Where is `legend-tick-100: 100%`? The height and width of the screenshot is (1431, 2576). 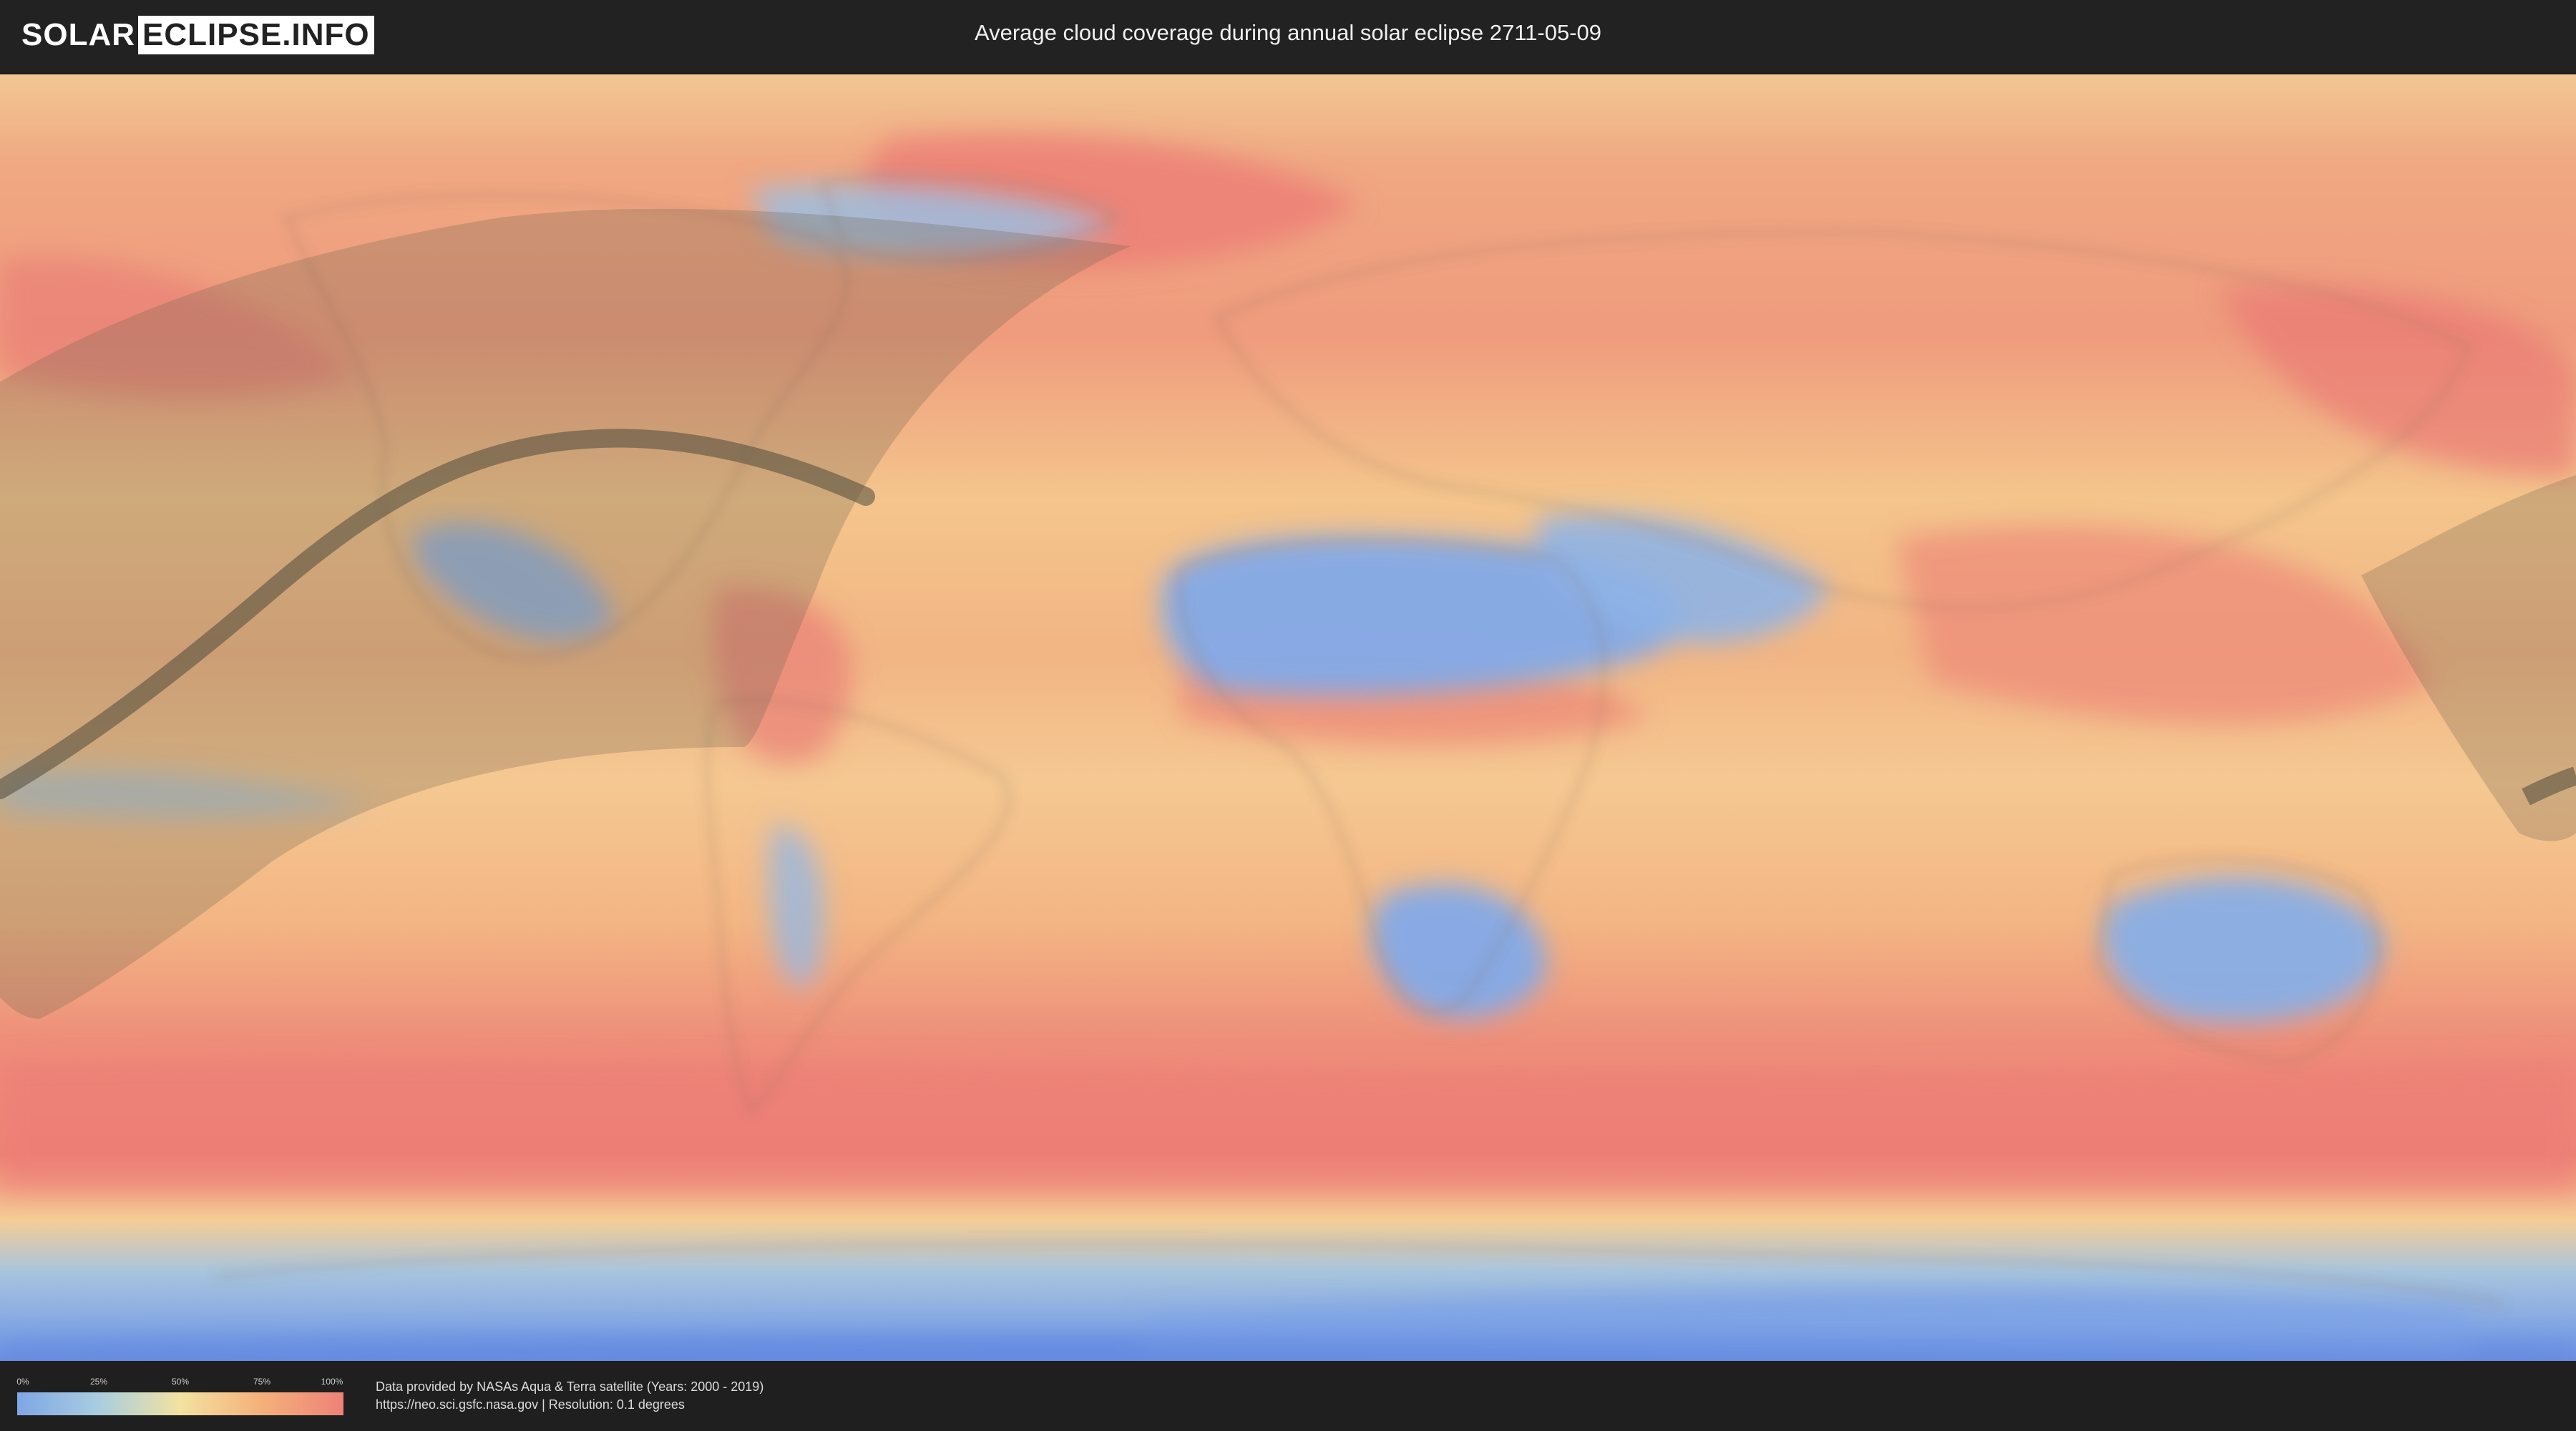 legend-tick-100: 100% is located at coordinates (332, 1382).